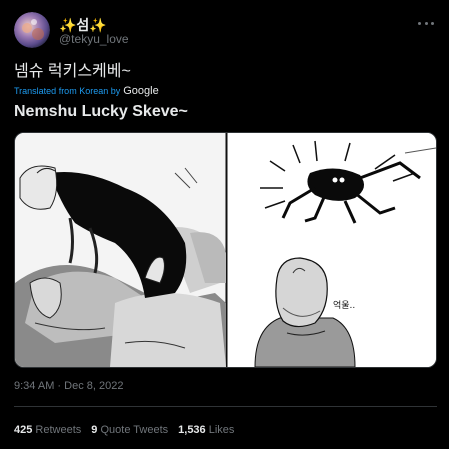 This screenshot has width=449, height=449. I want to click on google-logo: Google, so click(141, 91).